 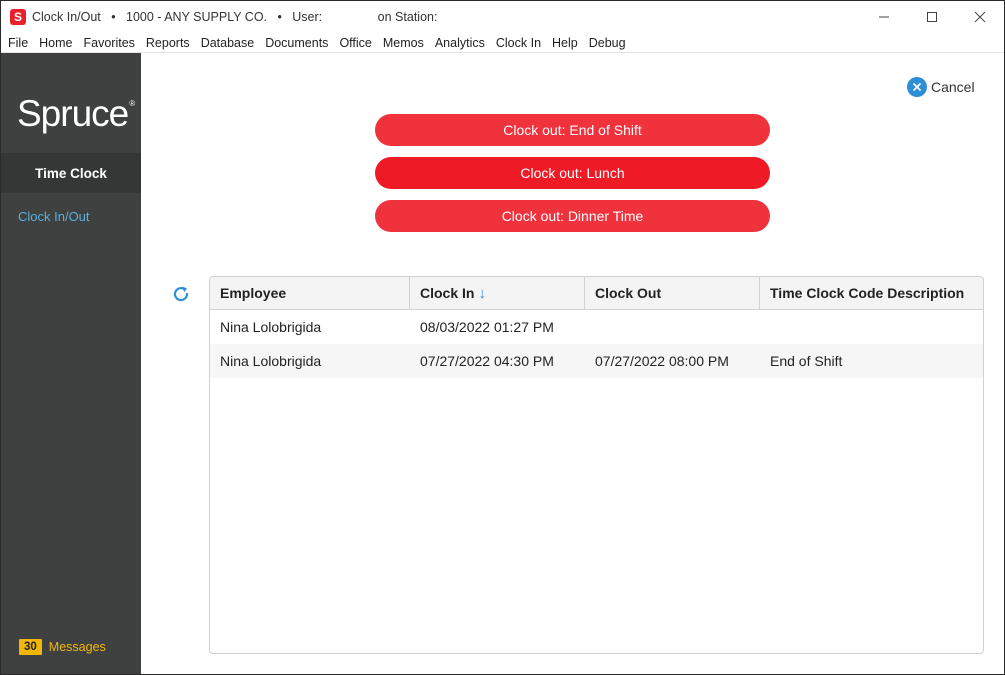 What do you see at coordinates (980, 17) in the screenshot?
I see `close-icon` at bounding box center [980, 17].